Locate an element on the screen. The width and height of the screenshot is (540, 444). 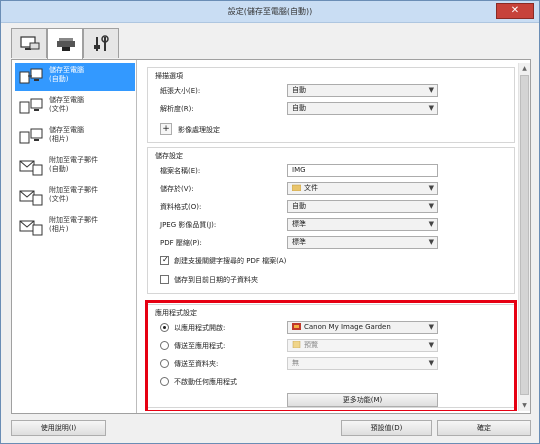
defaults-button: 預設值(D) is located at coordinates (386, 428).